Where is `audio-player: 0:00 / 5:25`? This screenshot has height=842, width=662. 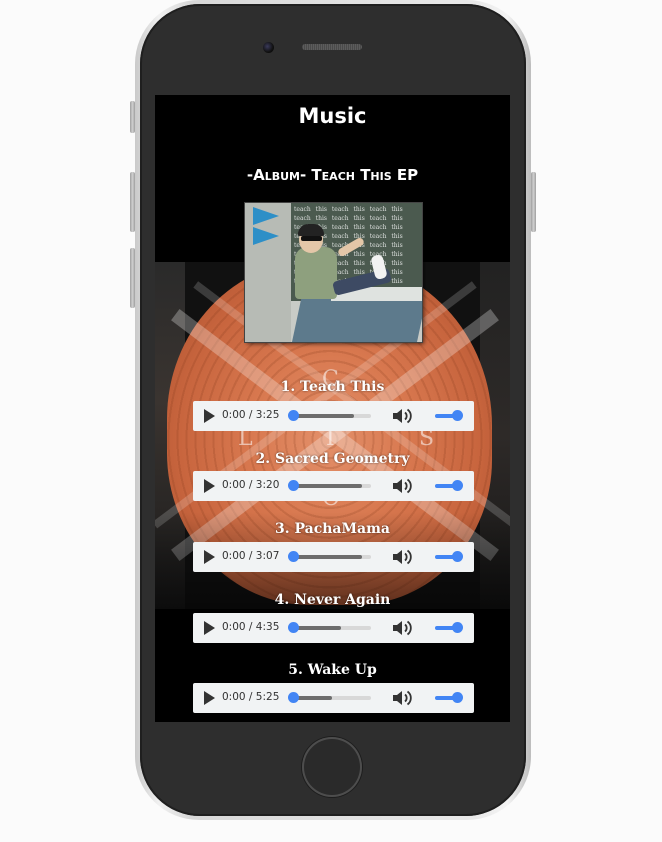
audio-player: 0:00 / 5:25 is located at coordinates (333, 698).